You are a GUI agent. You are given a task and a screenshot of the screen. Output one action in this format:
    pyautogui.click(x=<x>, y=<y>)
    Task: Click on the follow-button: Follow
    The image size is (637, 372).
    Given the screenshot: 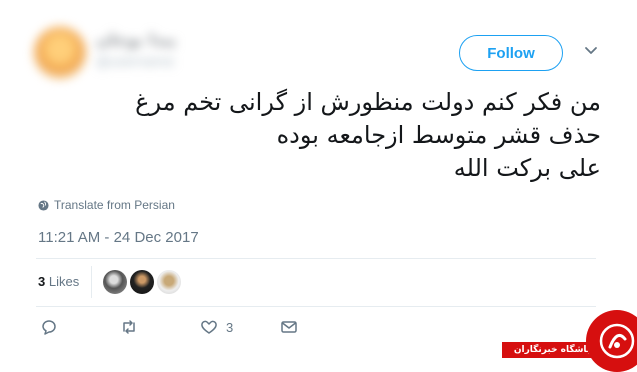 What is the action you would take?
    pyautogui.click(x=511, y=53)
    